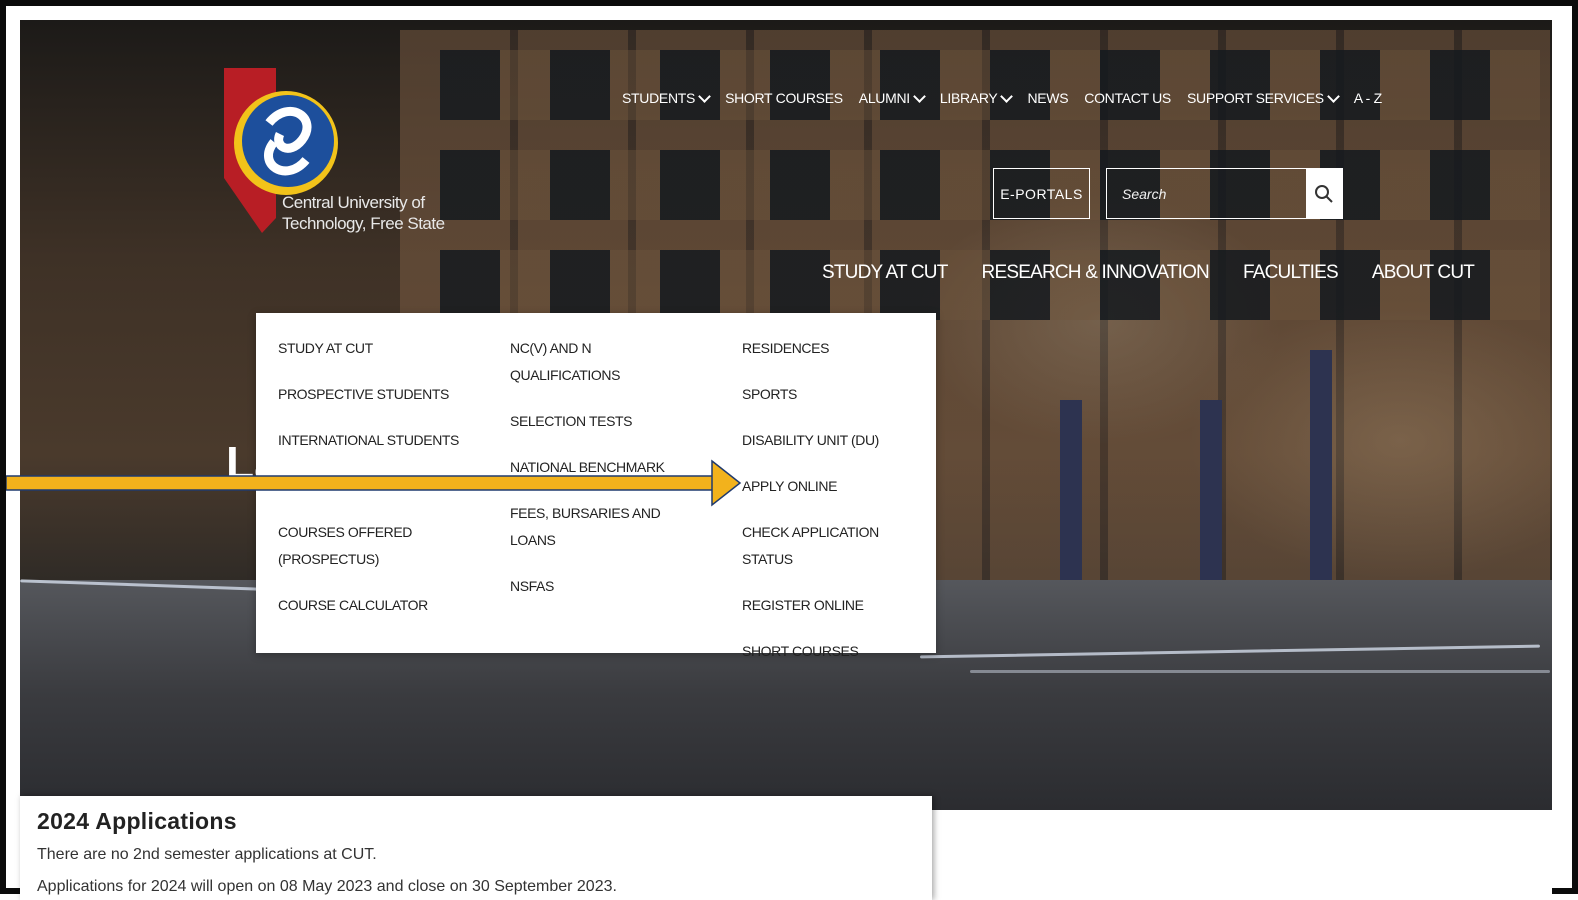 The height and width of the screenshot is (900, 1578). I want to click on top-nav-support-services: SUPPORT SERVICES, so click(1263, 97).